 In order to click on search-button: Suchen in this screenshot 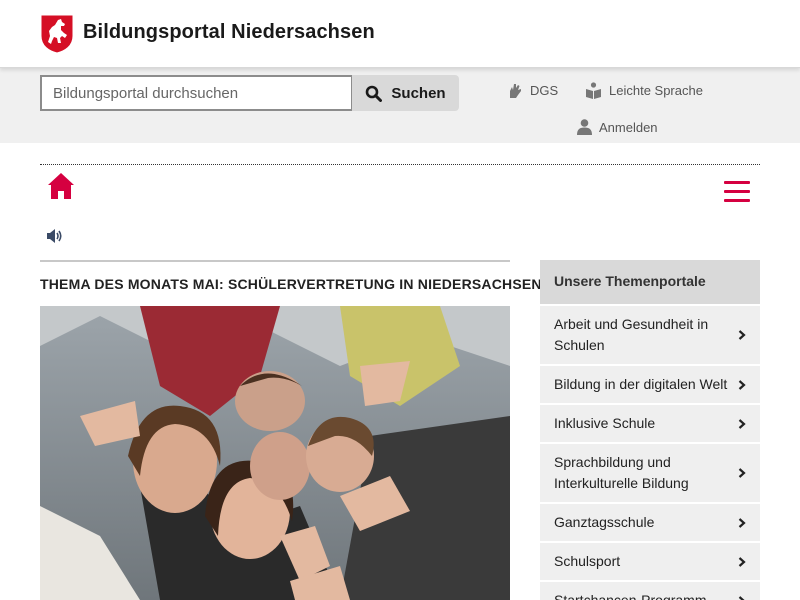, I will do `click(405, 93)`.